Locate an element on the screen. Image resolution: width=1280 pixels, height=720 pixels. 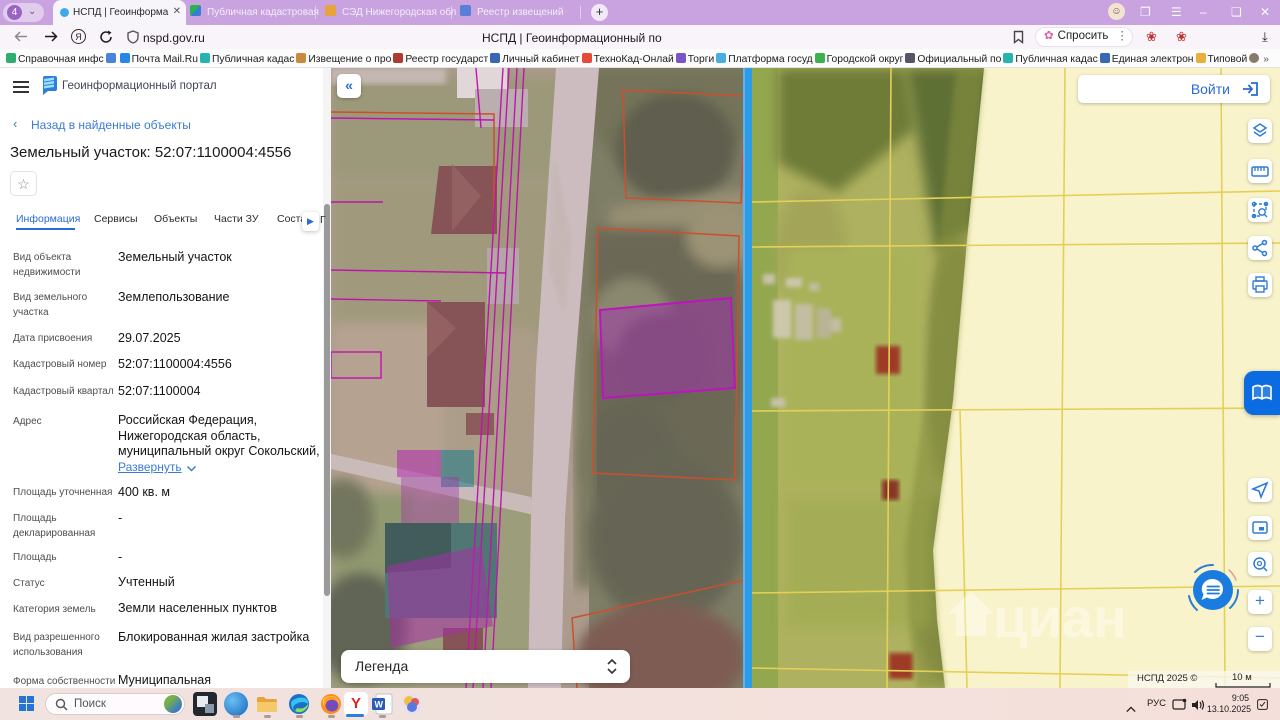
svg-text: циан is located at coordinates (1060, 617).